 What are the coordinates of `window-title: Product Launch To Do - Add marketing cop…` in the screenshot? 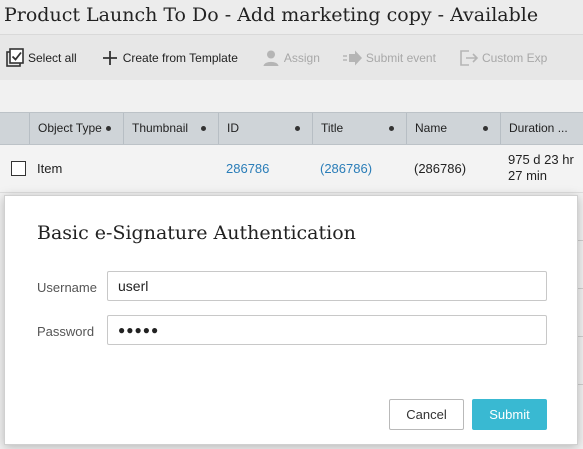 It's located at (291, 17).